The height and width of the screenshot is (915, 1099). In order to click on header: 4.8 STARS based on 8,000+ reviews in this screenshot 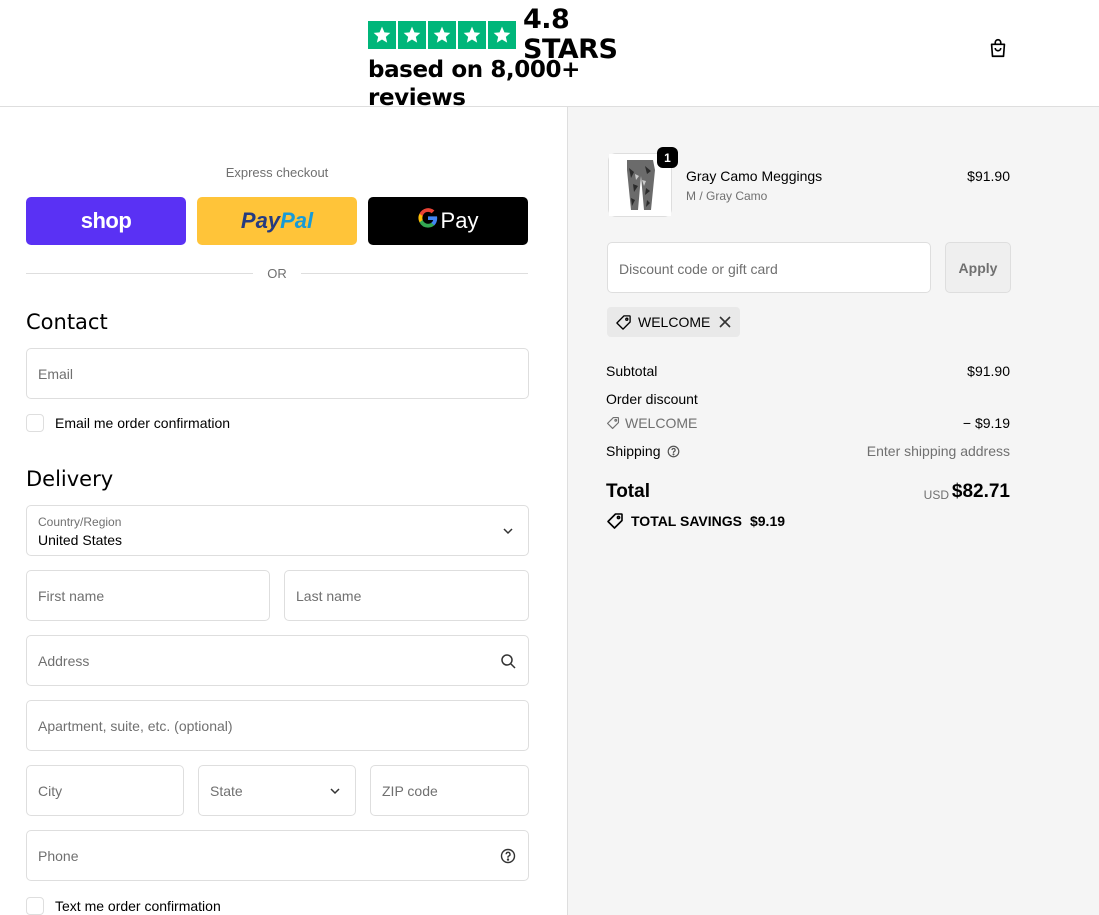, I will do `click(549, 55)`.